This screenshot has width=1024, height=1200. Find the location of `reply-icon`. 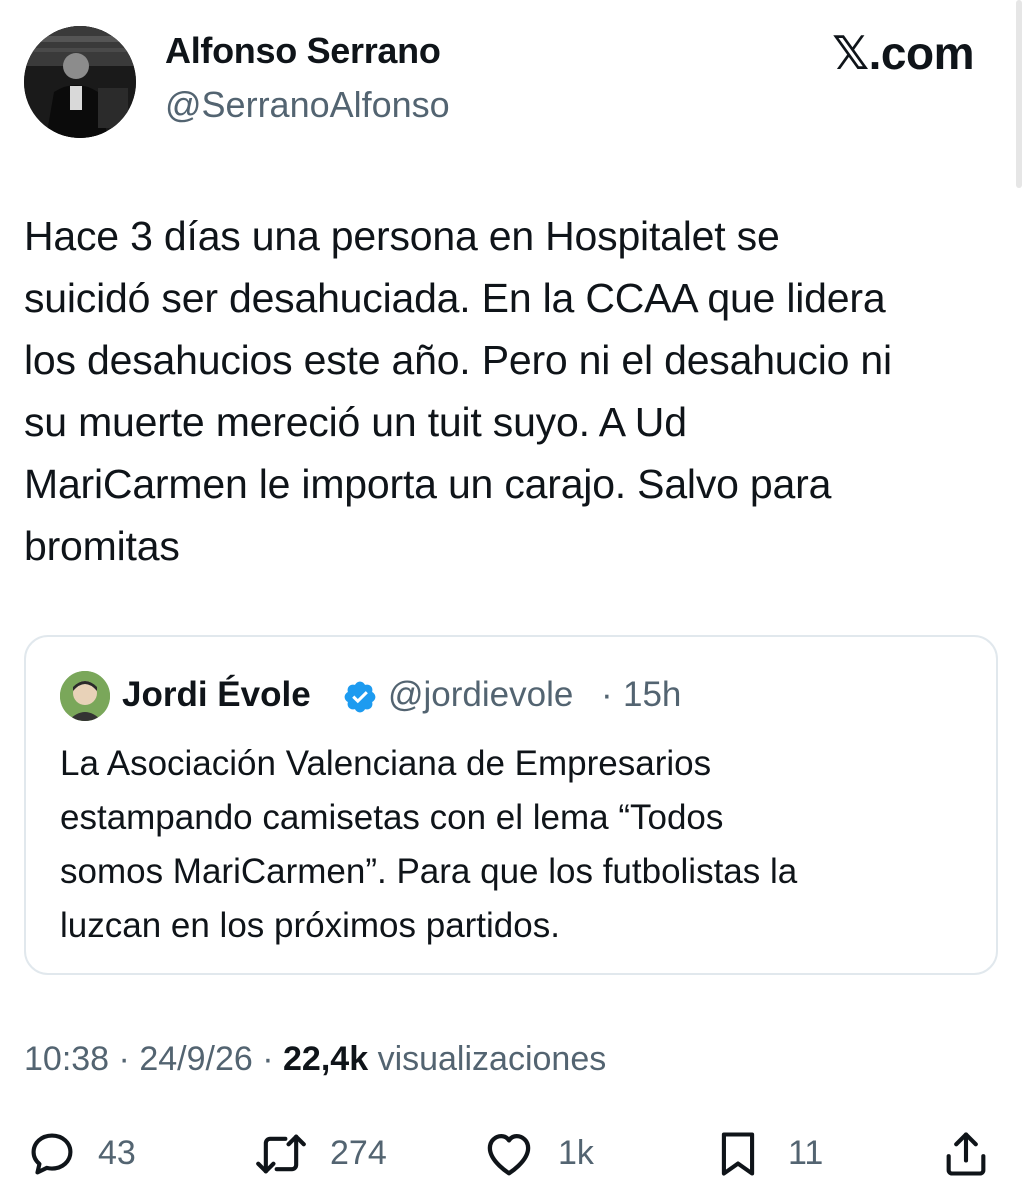

reply-icon is located at coordinates (52, 1154).